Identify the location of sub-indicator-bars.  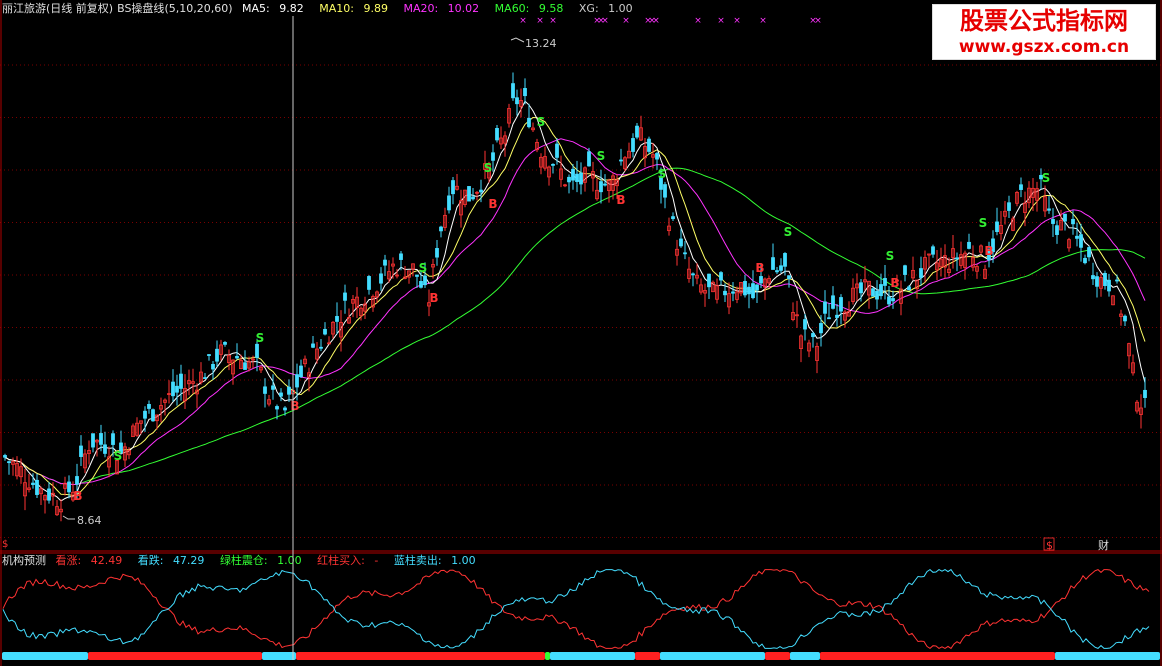
(581, 656).